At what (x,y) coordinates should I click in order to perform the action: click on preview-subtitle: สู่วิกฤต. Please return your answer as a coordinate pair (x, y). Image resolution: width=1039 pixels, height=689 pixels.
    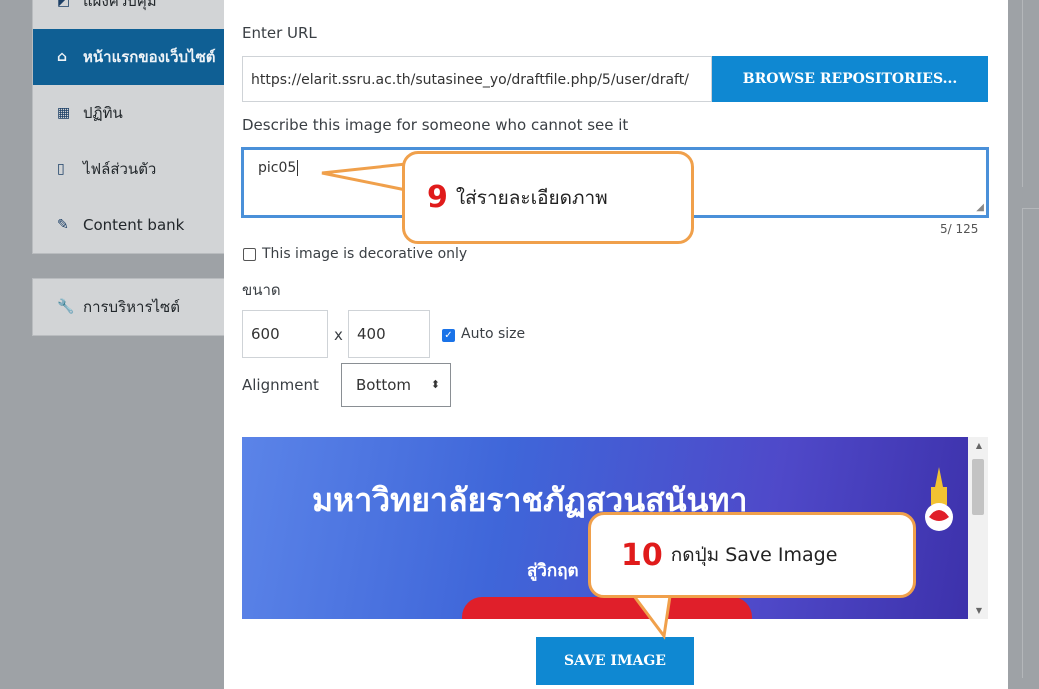
    Looking at the image, I should click on (553, 571).